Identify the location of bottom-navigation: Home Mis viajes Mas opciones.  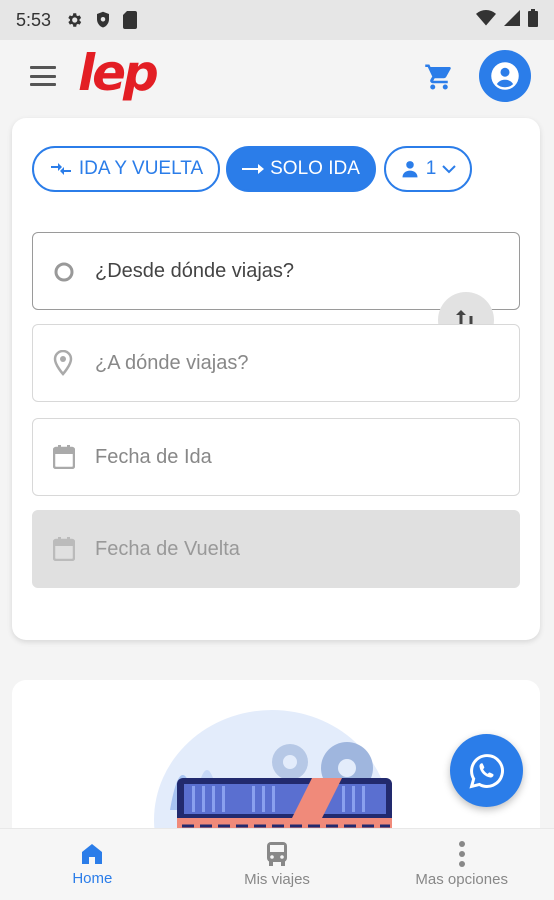
(277, 864).